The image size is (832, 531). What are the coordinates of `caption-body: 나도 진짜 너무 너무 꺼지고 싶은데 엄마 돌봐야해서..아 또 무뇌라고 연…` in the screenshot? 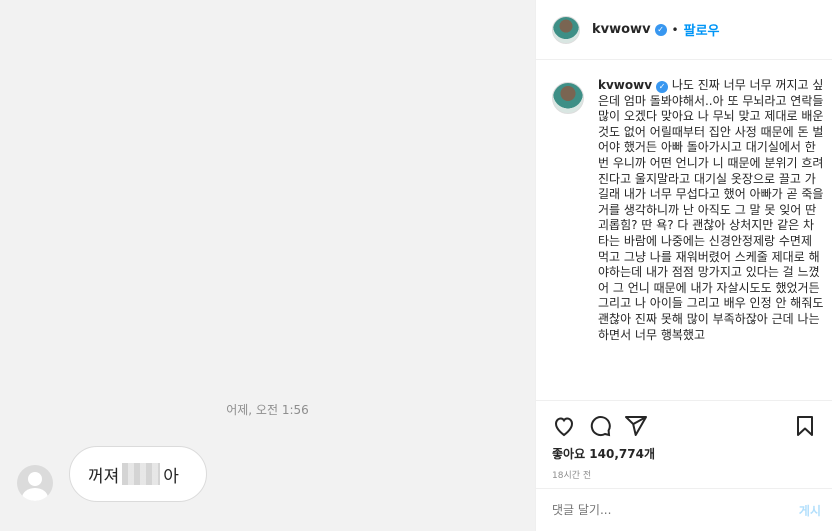 It's located at (711, 210).